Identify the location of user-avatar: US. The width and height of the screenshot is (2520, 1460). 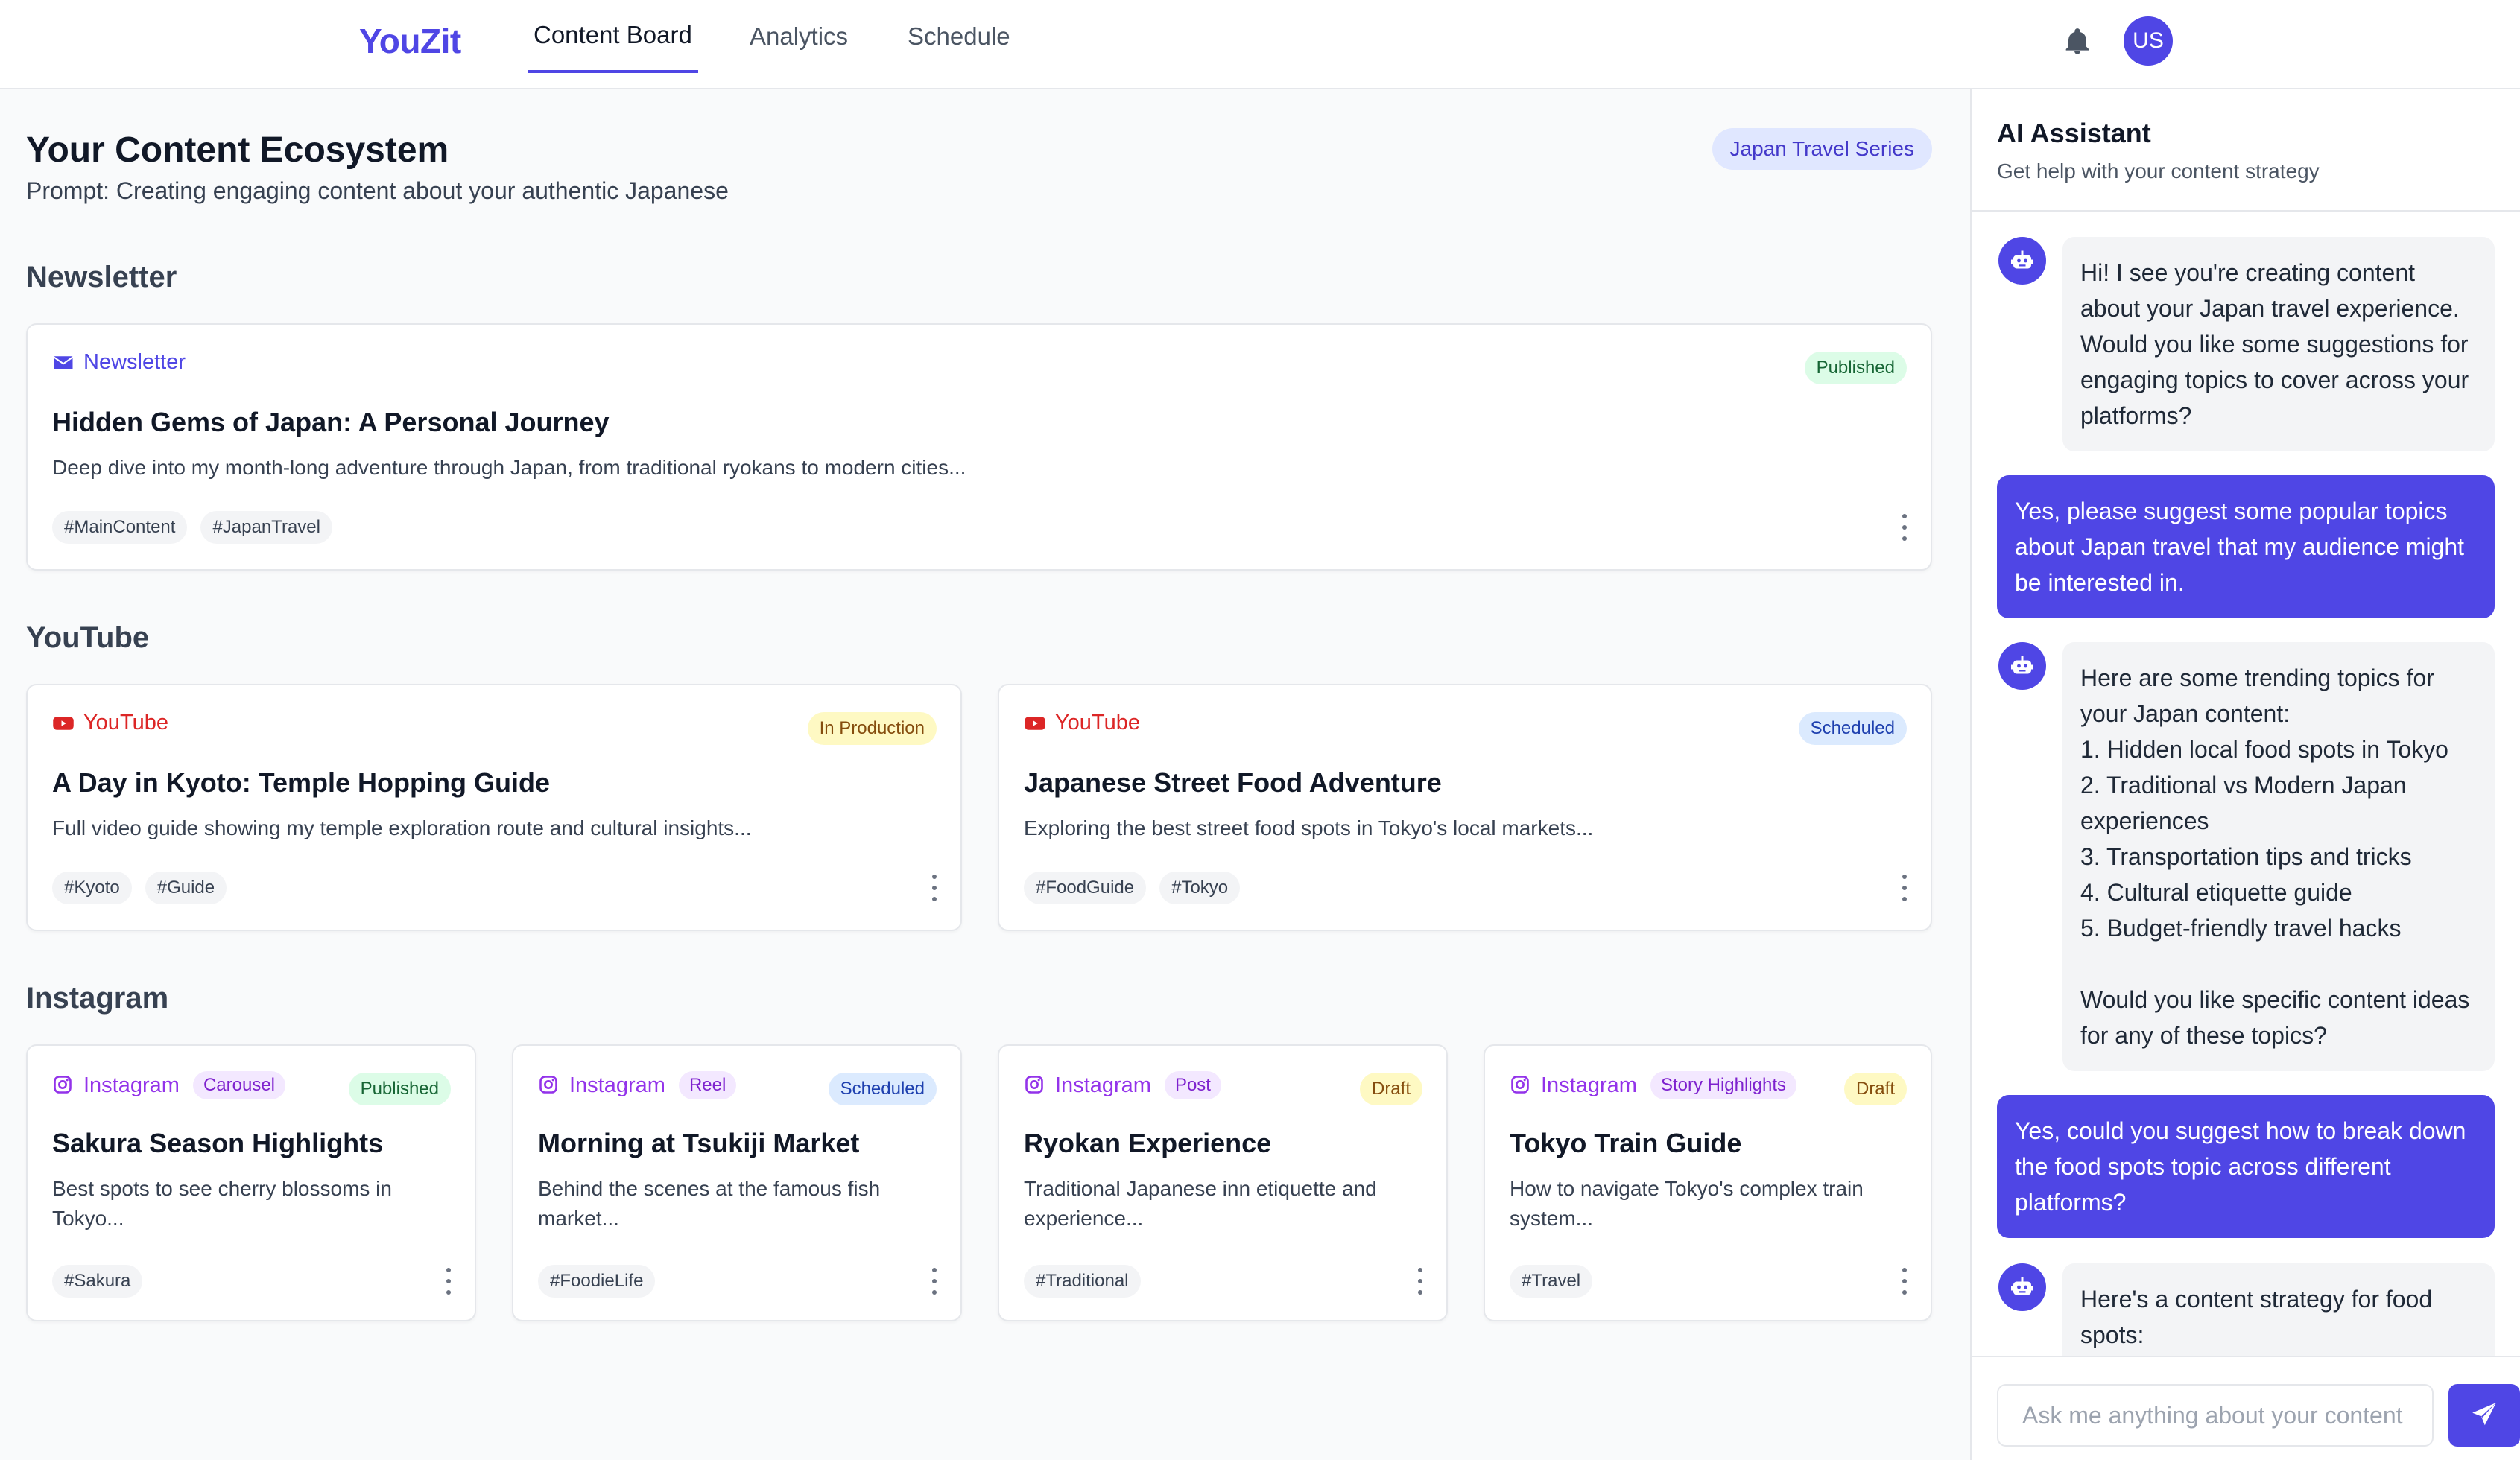
(2148, 41).